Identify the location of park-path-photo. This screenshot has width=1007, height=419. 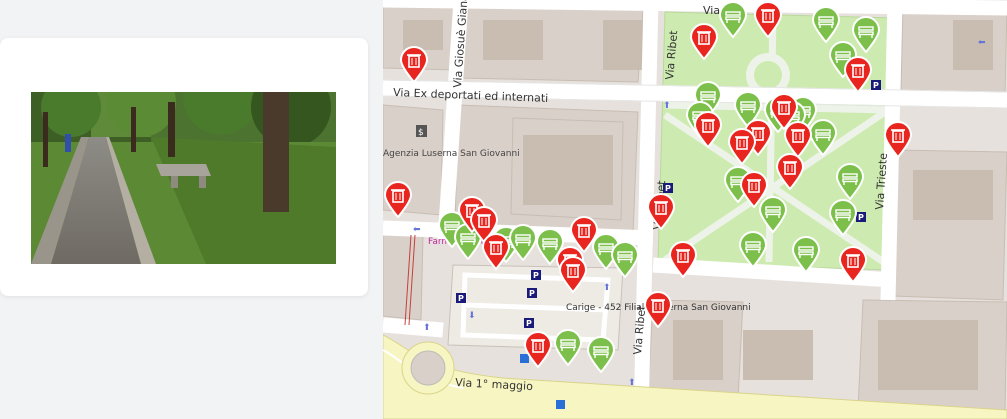
(183, 178).